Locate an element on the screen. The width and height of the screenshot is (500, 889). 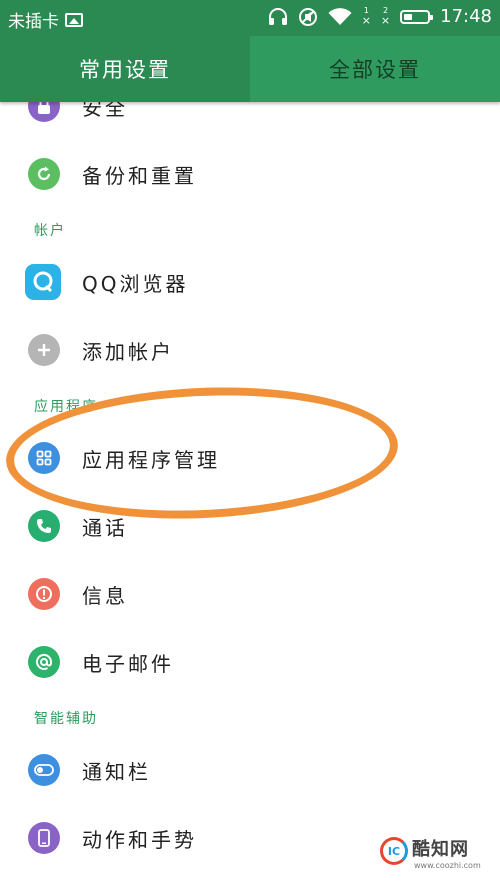
alert-icon is located at coordinates (44, 594).